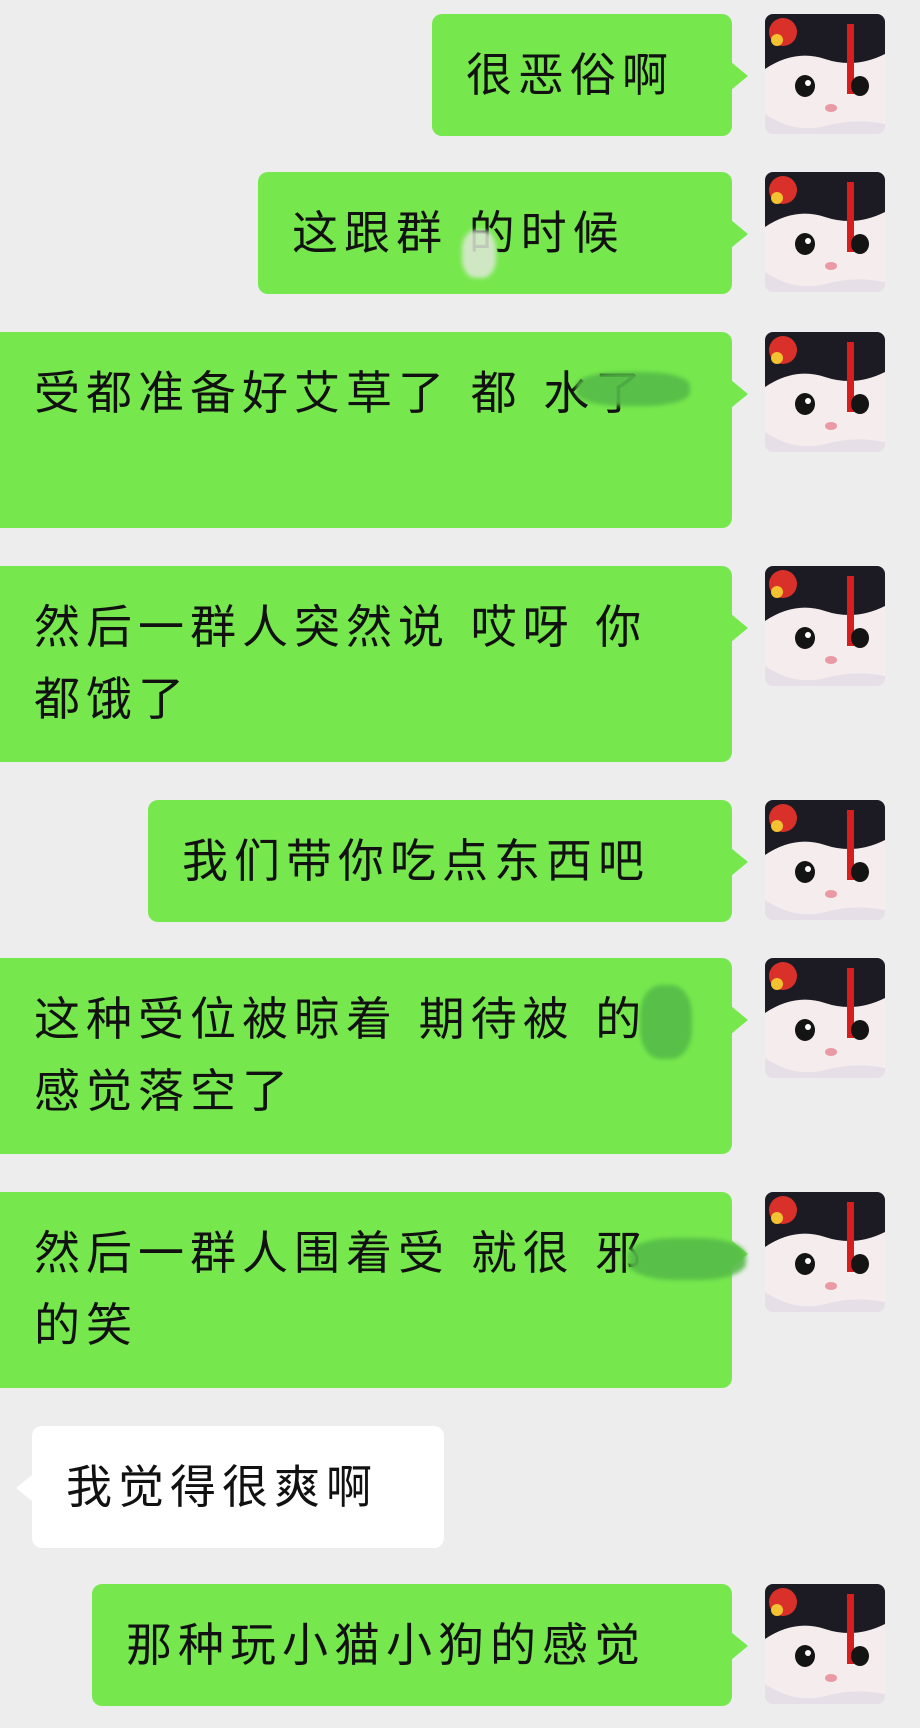  I want to click on message-bubble: 受都准备好艾草了 都 水了, so click(374, 430).